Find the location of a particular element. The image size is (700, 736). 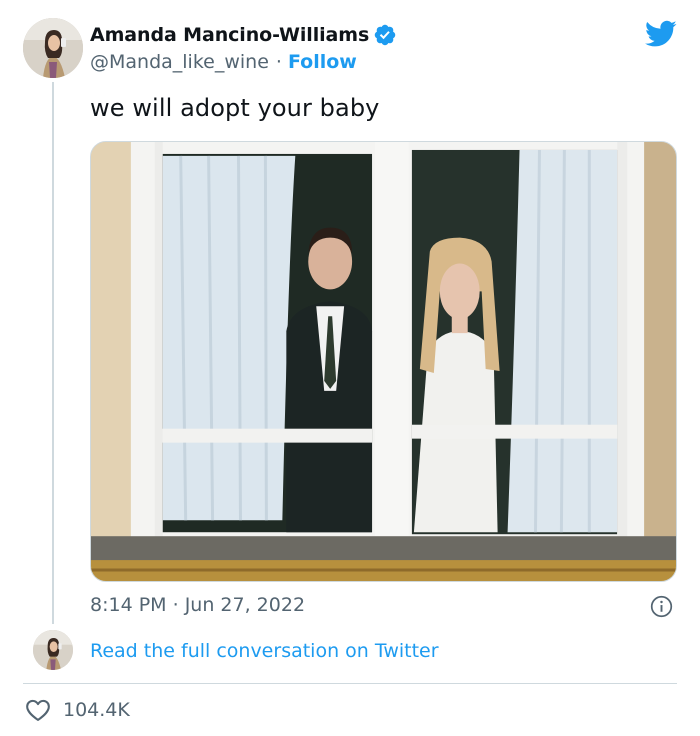

tweet-timestamp: 8:14 PM · Jun 27, 2022 is located at coordinates (197, 605).